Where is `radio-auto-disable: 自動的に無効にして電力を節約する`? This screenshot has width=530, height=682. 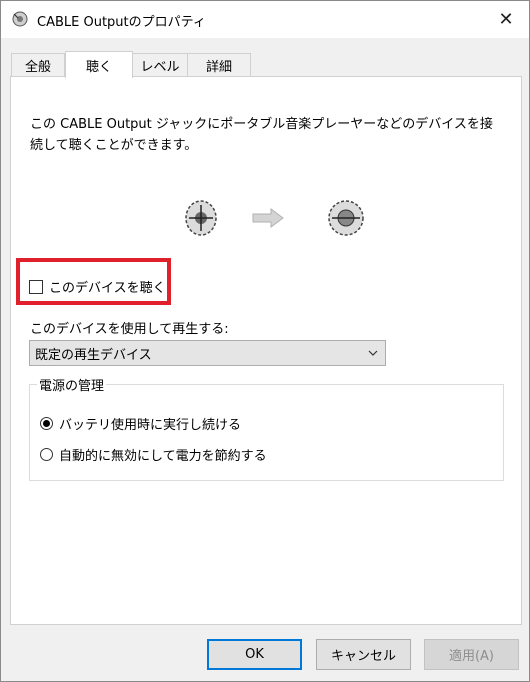 radio-auto-disable: 自動的に無効にして電力を節約する is located at coordinates (153, 454).